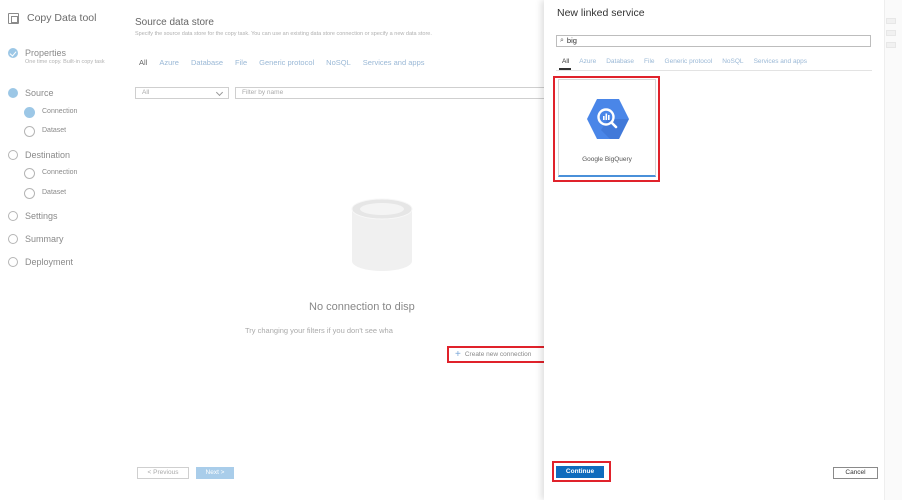  Describe the element at coordinates (649, 61) in the screenshot. I see `panel-tab-file: File` at that location.